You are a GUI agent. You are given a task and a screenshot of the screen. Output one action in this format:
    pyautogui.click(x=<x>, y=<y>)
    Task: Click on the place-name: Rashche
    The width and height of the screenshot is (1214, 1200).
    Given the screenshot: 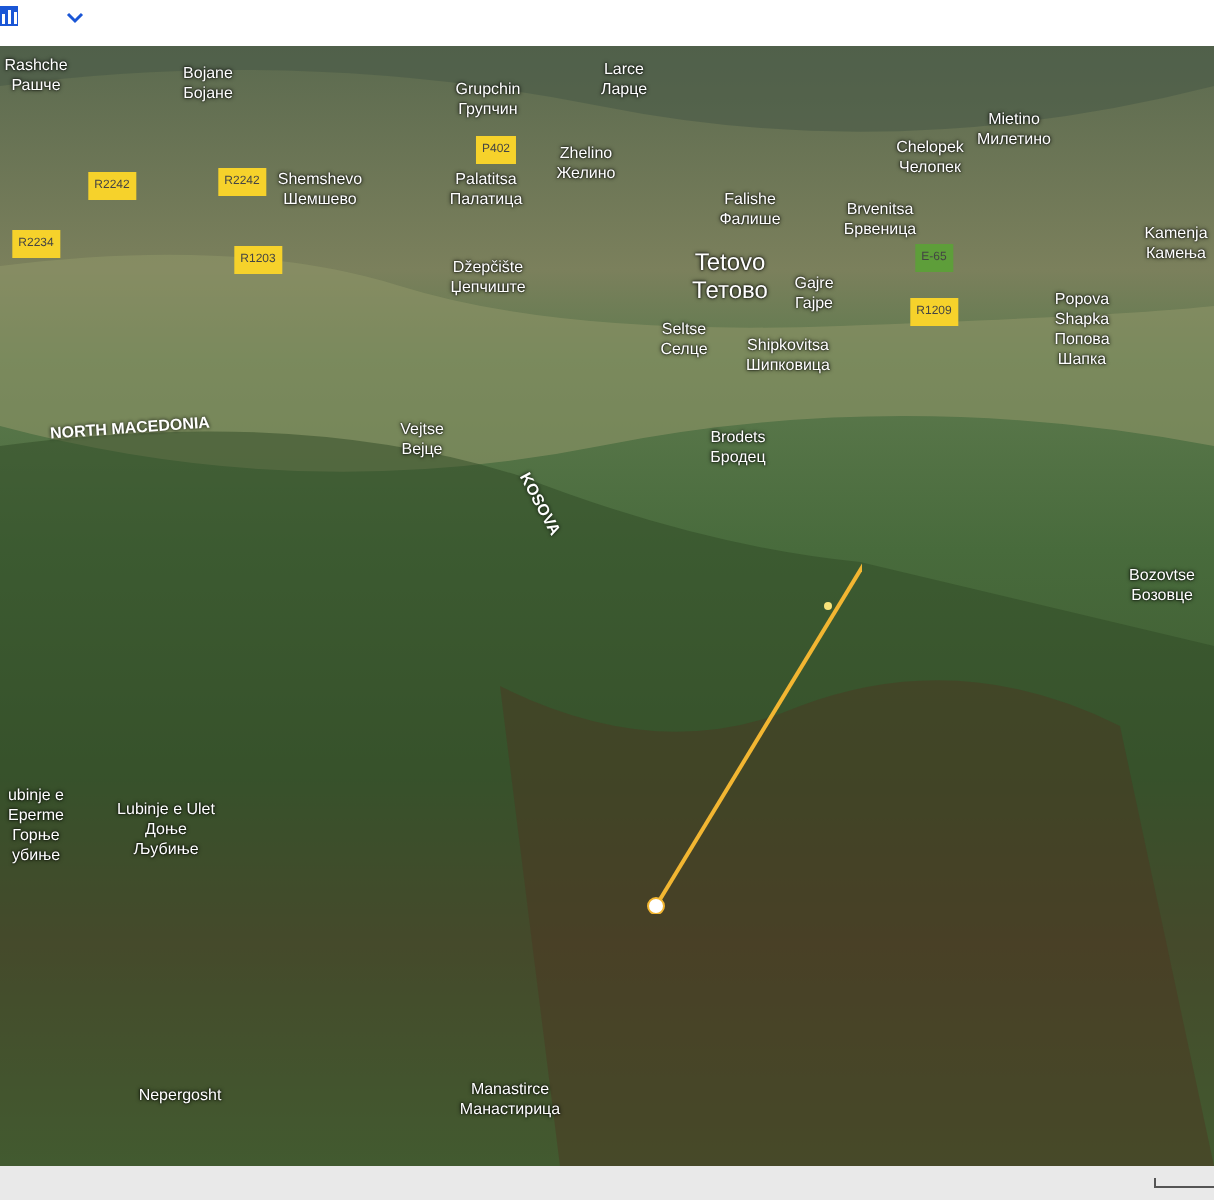 What is the action you would take?
    pyautogui.click(x=36, y=66)
    